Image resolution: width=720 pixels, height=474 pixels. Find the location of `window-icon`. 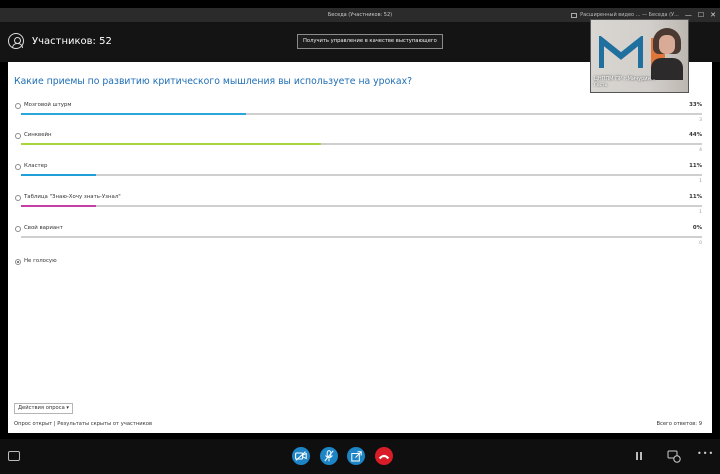

window-icon is located at coordinates (574, 15).